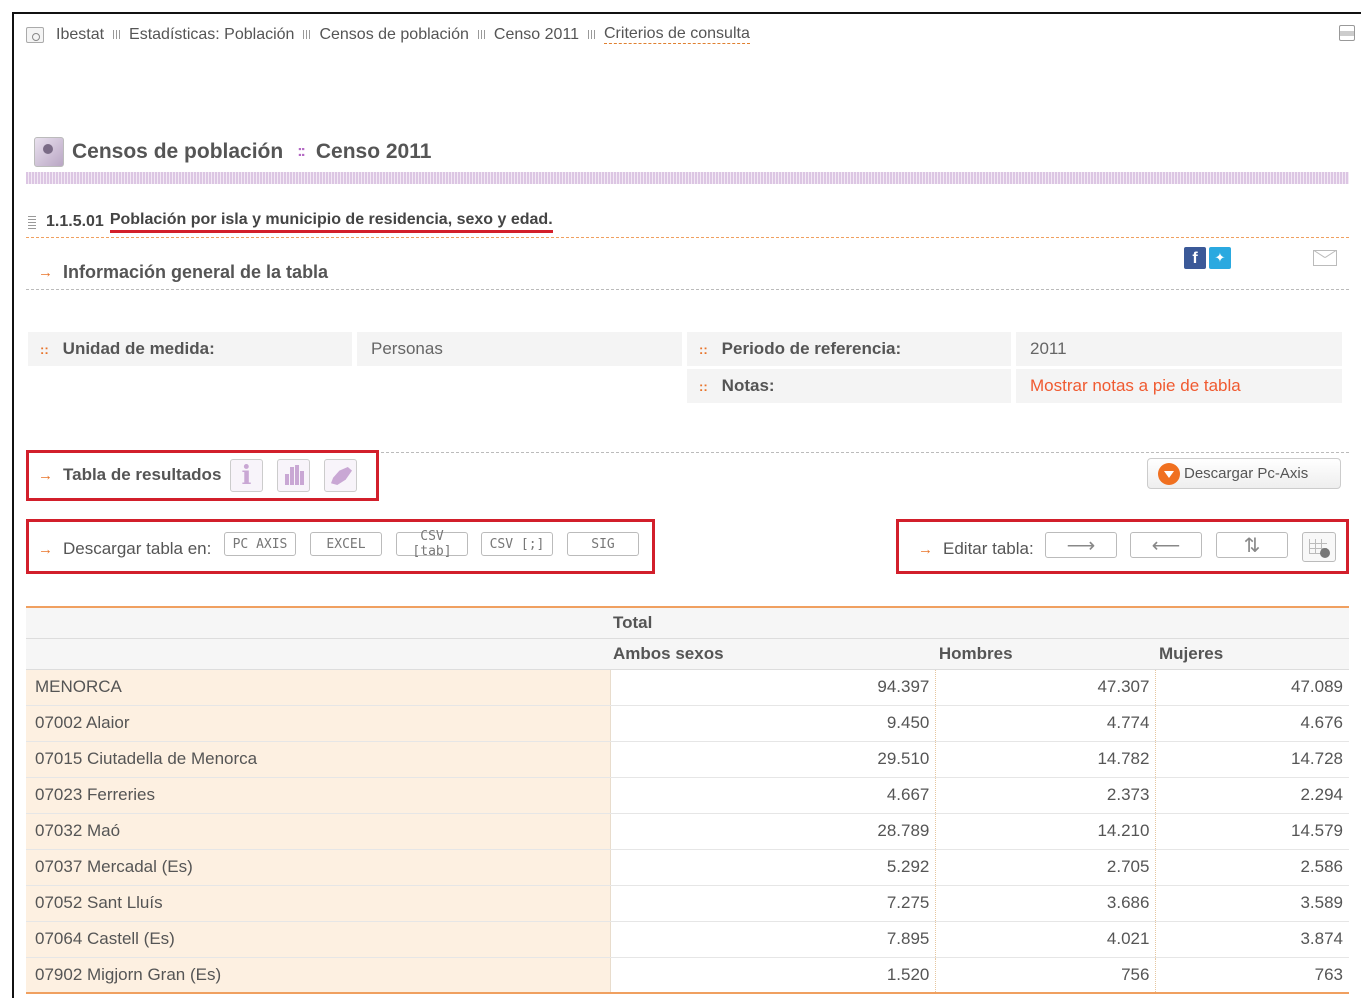 The height and width of the screenshot is (998, 1361). I want to click on download-pcaxis-button: Descargar Pc-Axis, so click(1244, 473).